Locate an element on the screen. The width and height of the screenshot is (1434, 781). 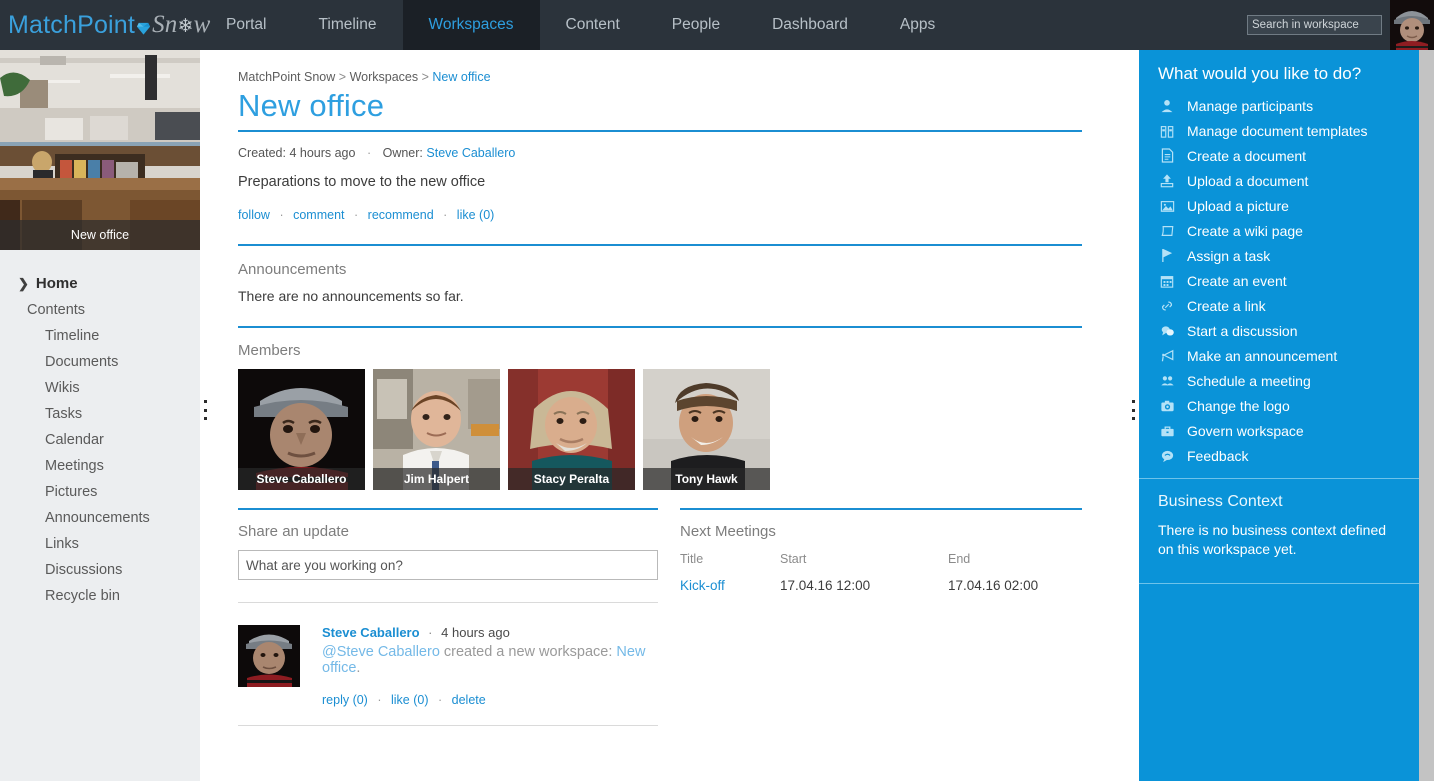
action-create-an-event: Create an event is located at coordinates (1279, 280).